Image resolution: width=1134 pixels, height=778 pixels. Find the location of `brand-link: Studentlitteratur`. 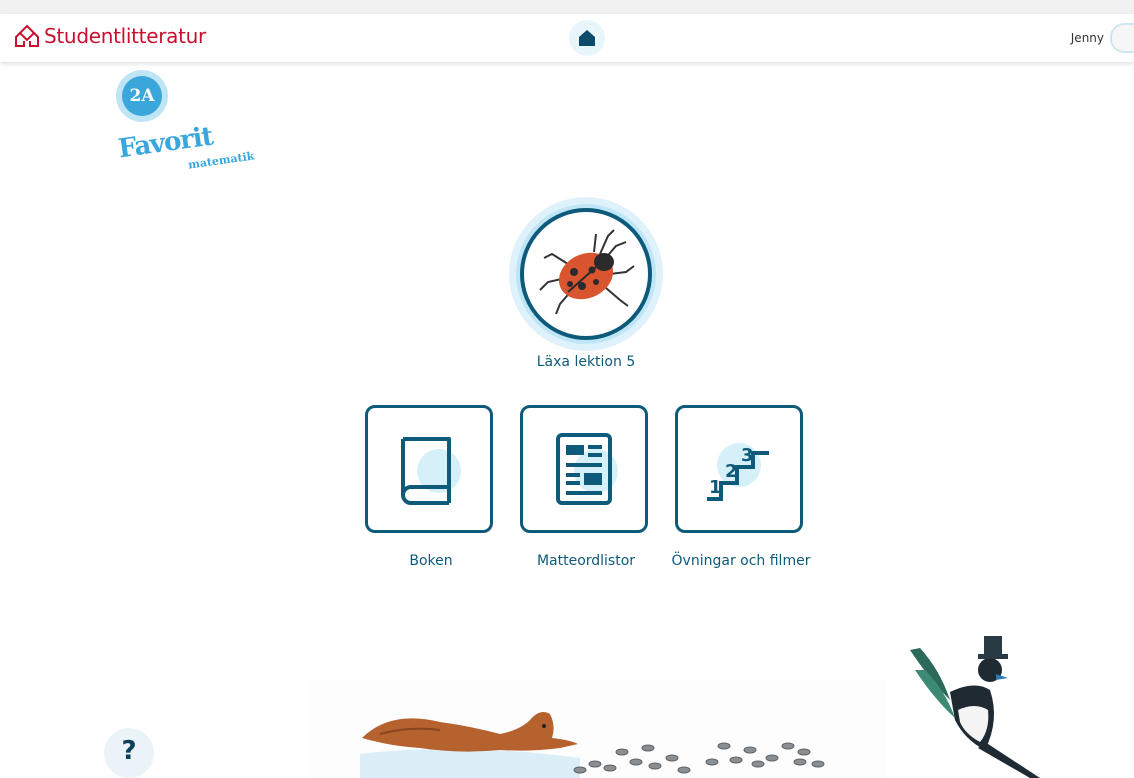

brand-link: Studentlitteratur is located at coordinates (110, 36).